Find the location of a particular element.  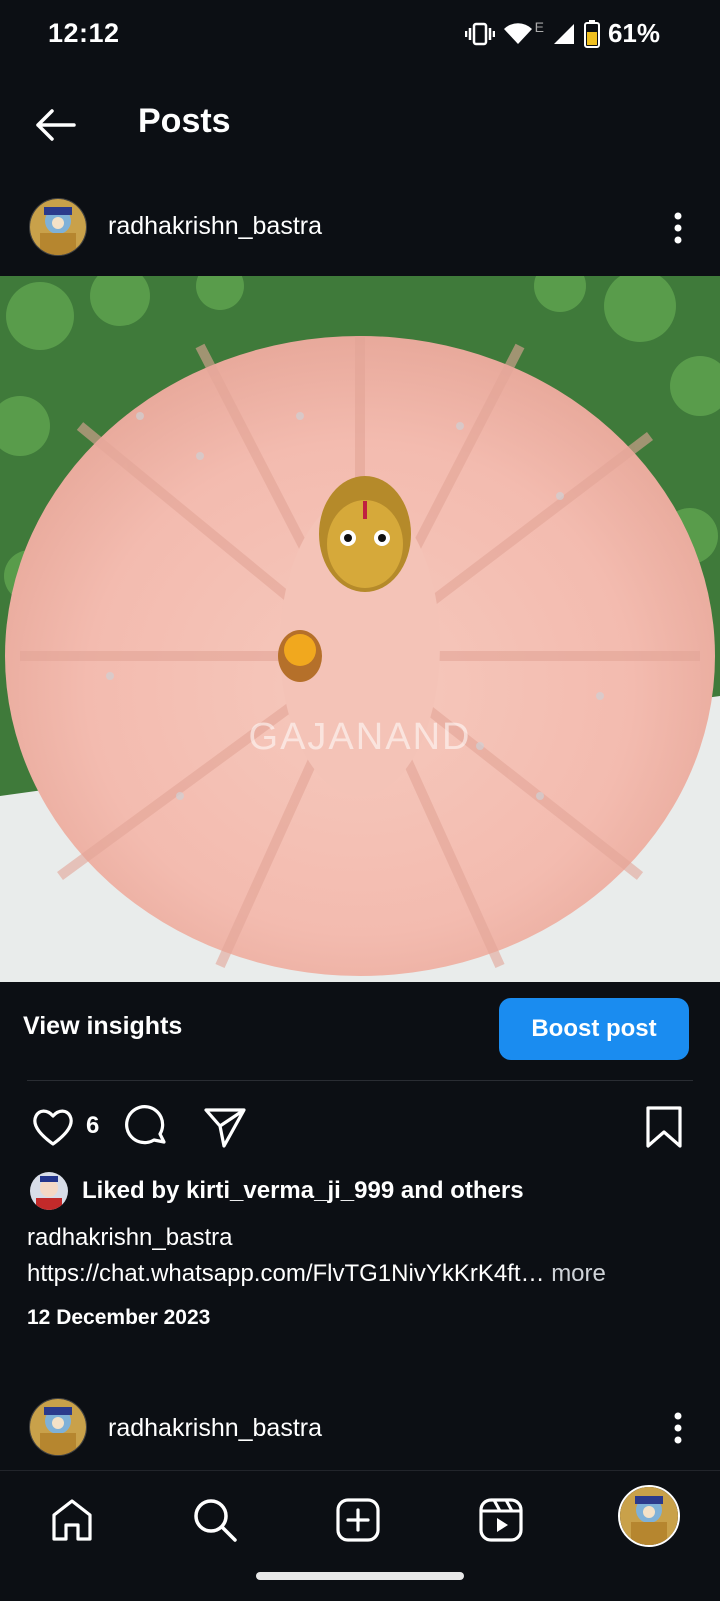

arrow-left-icon is located at coordinates (56, 125).